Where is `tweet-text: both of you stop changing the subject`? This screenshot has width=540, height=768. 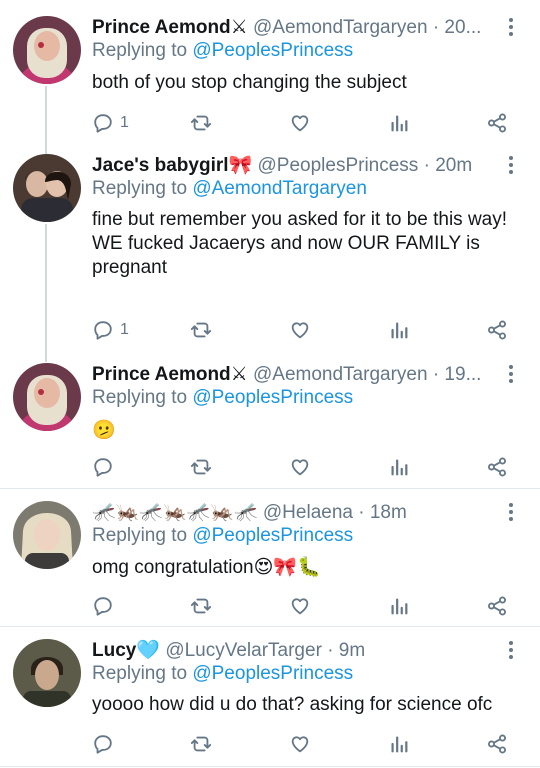
tweet-text: both of you stop changing the subject is located at coordinates (249, 82).